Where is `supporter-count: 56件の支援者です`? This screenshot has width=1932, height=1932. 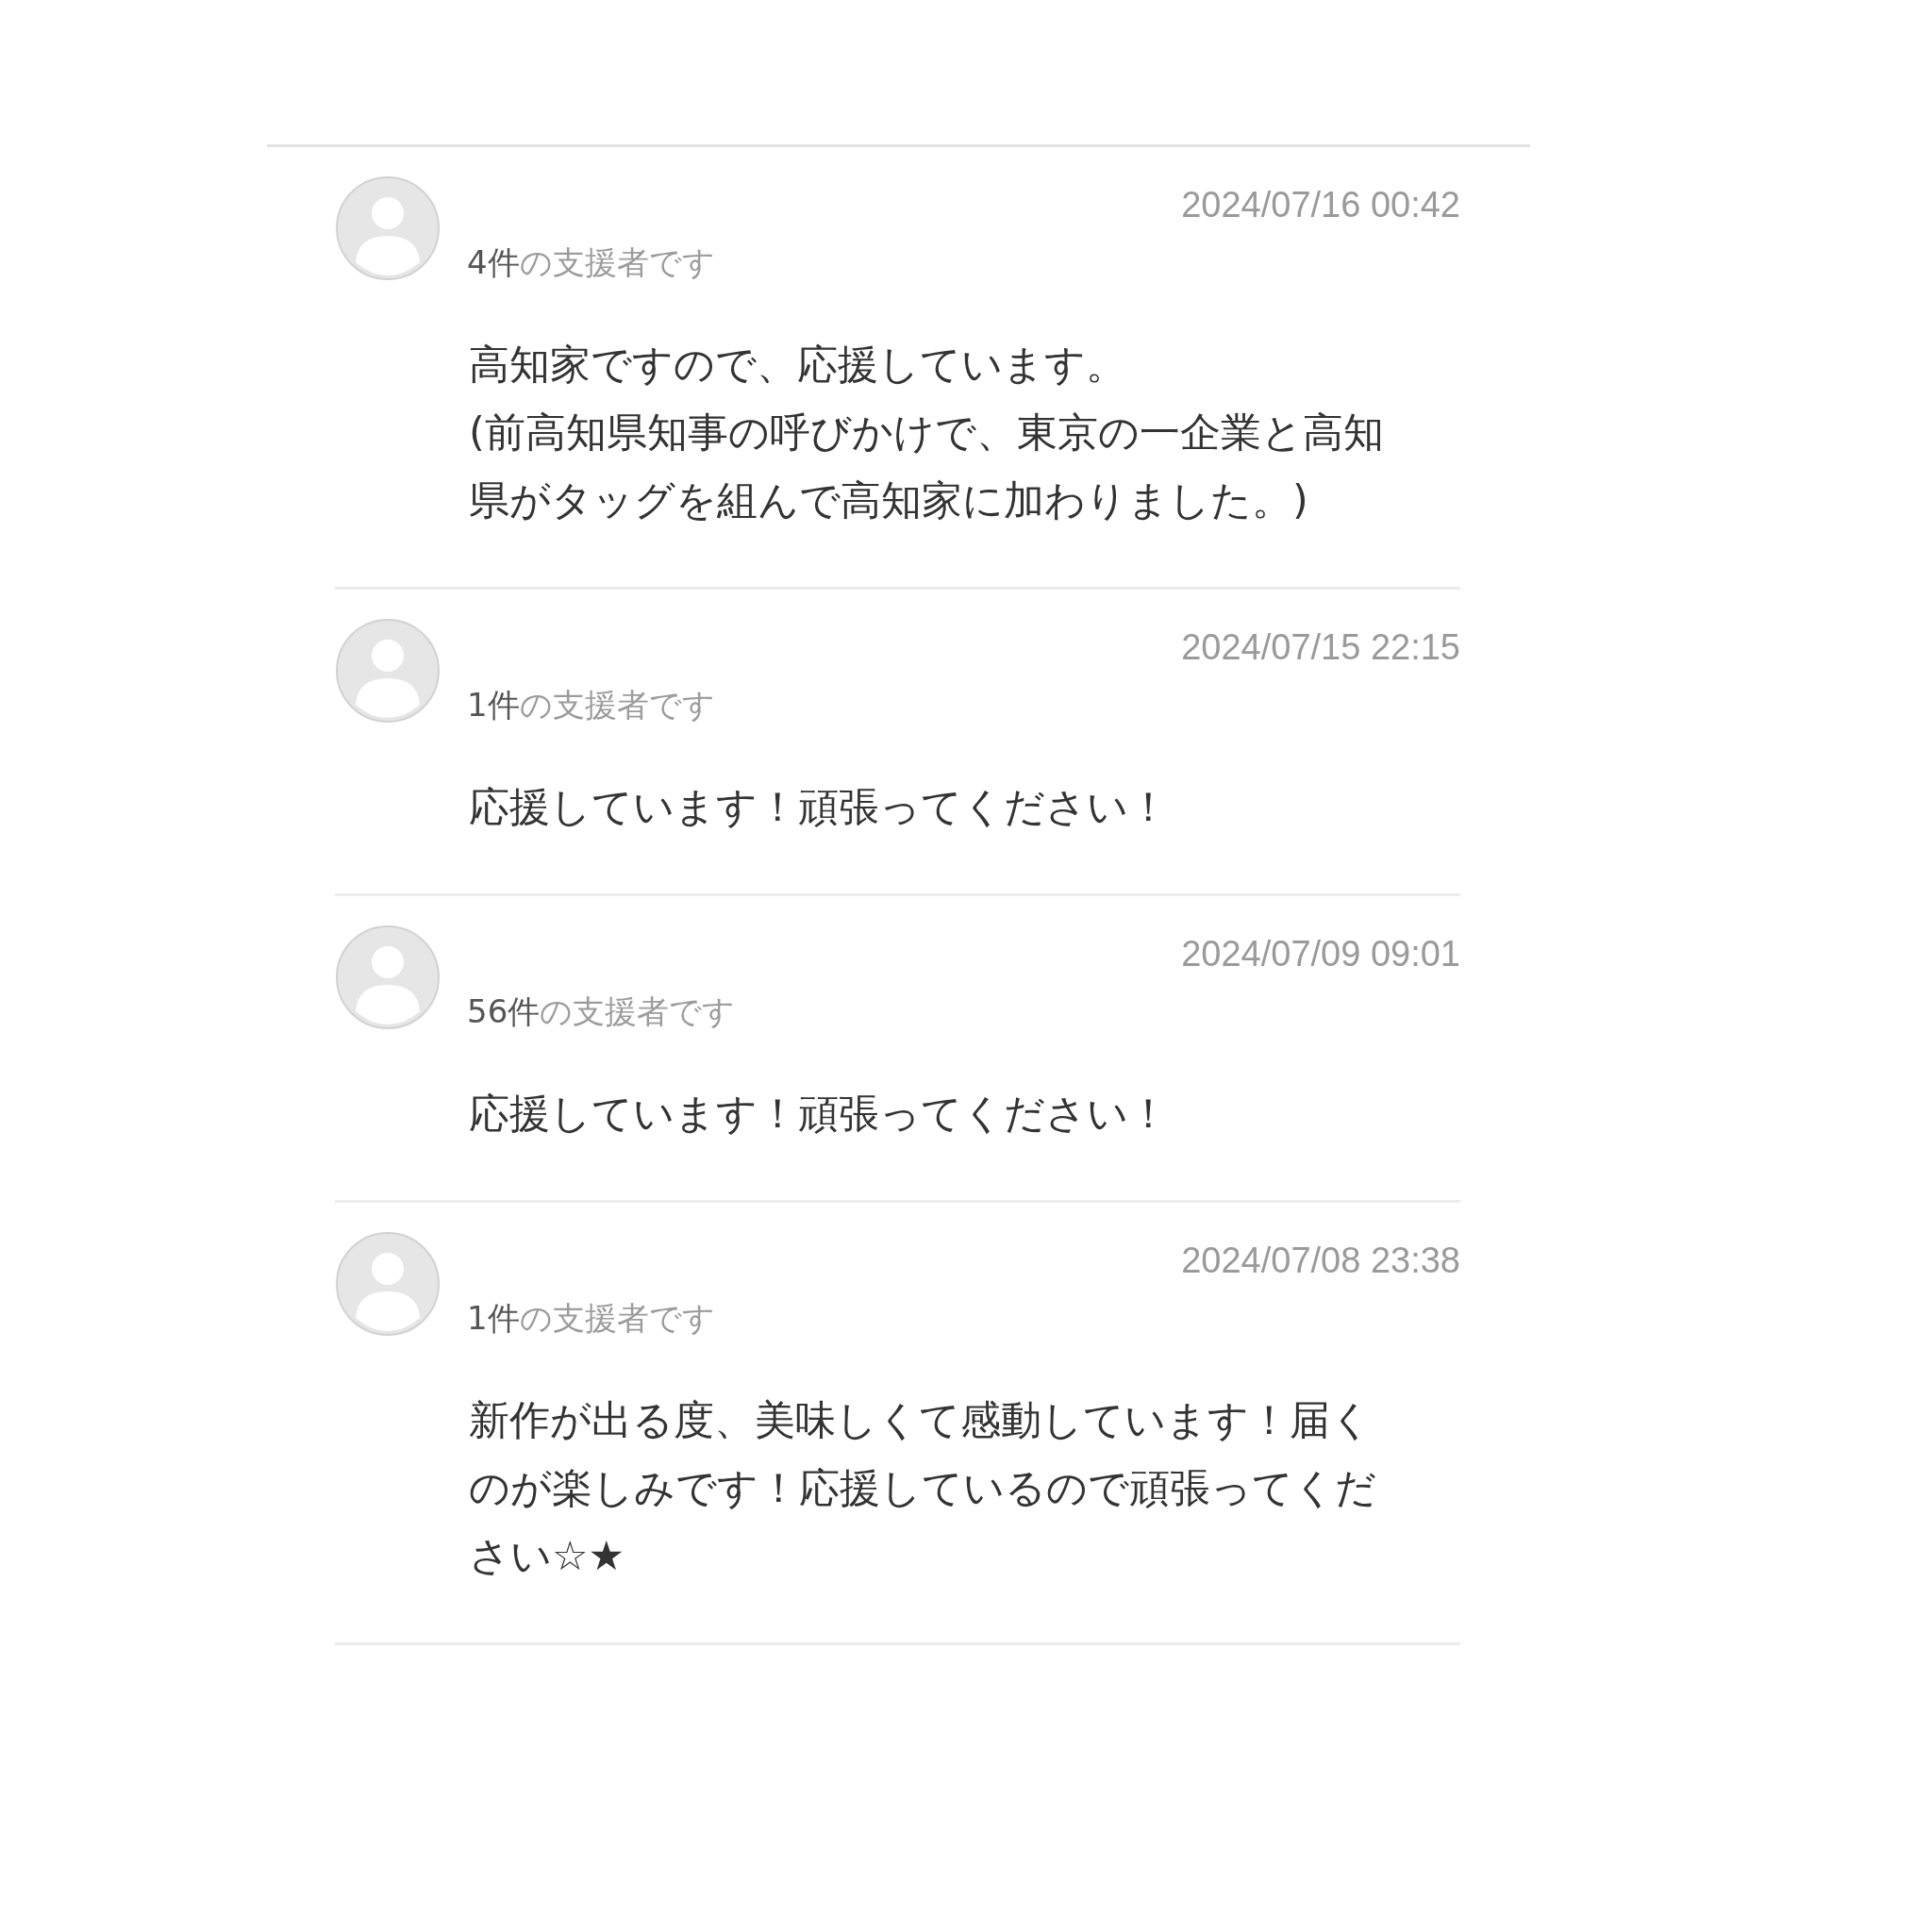
supporter-count: 56件の支援者です is located at coordinates (602, 1011).